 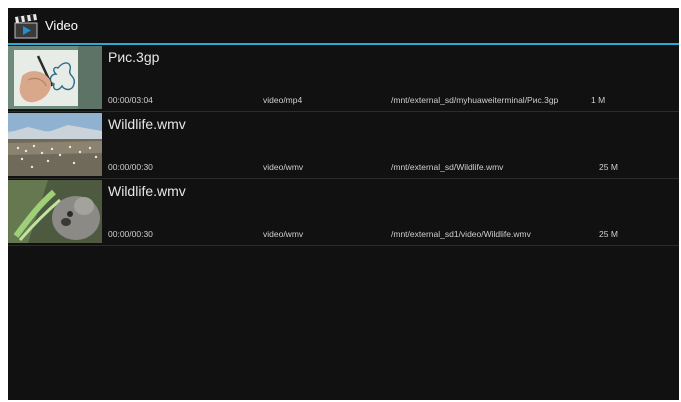 What do you see at coordinates (461, 234) in the screenshot?
I see `video-path: /mnt/external_sd1/video/Wildlife.wmv` at bounding box center [461, 234].